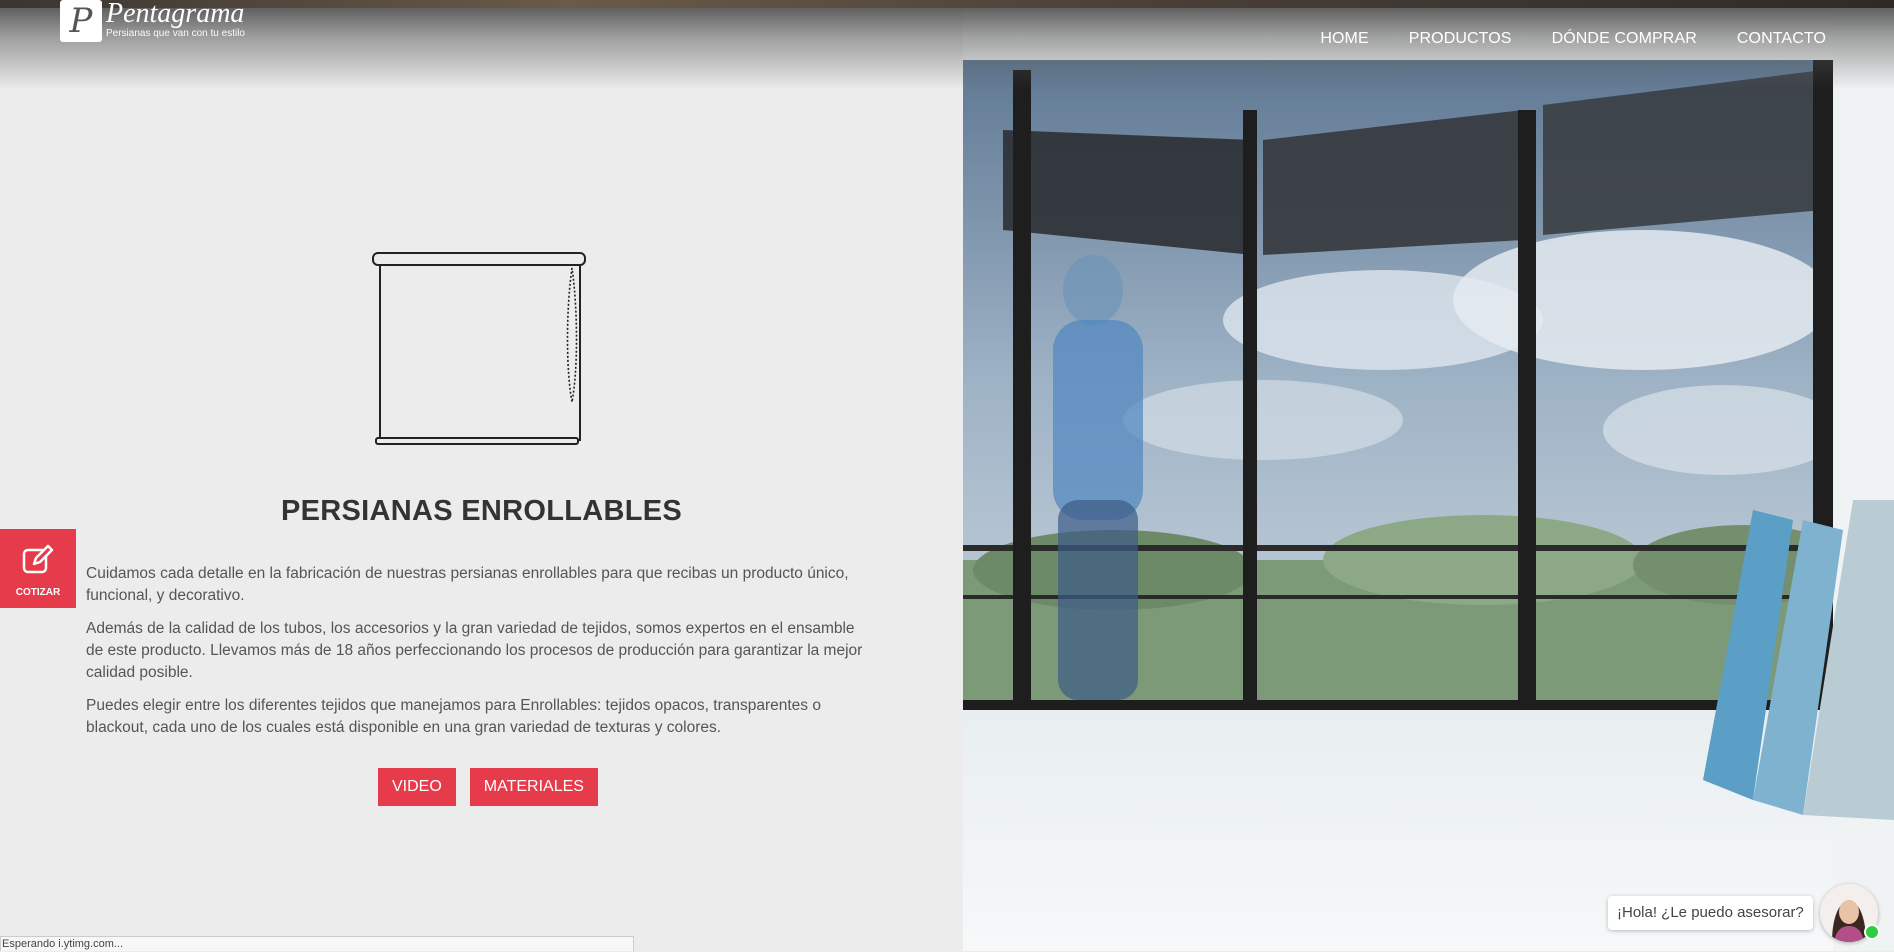 The height and width of the screenshot is (952, 1894). I want to click on nav-item-home: HOME, so click(1344, 39).